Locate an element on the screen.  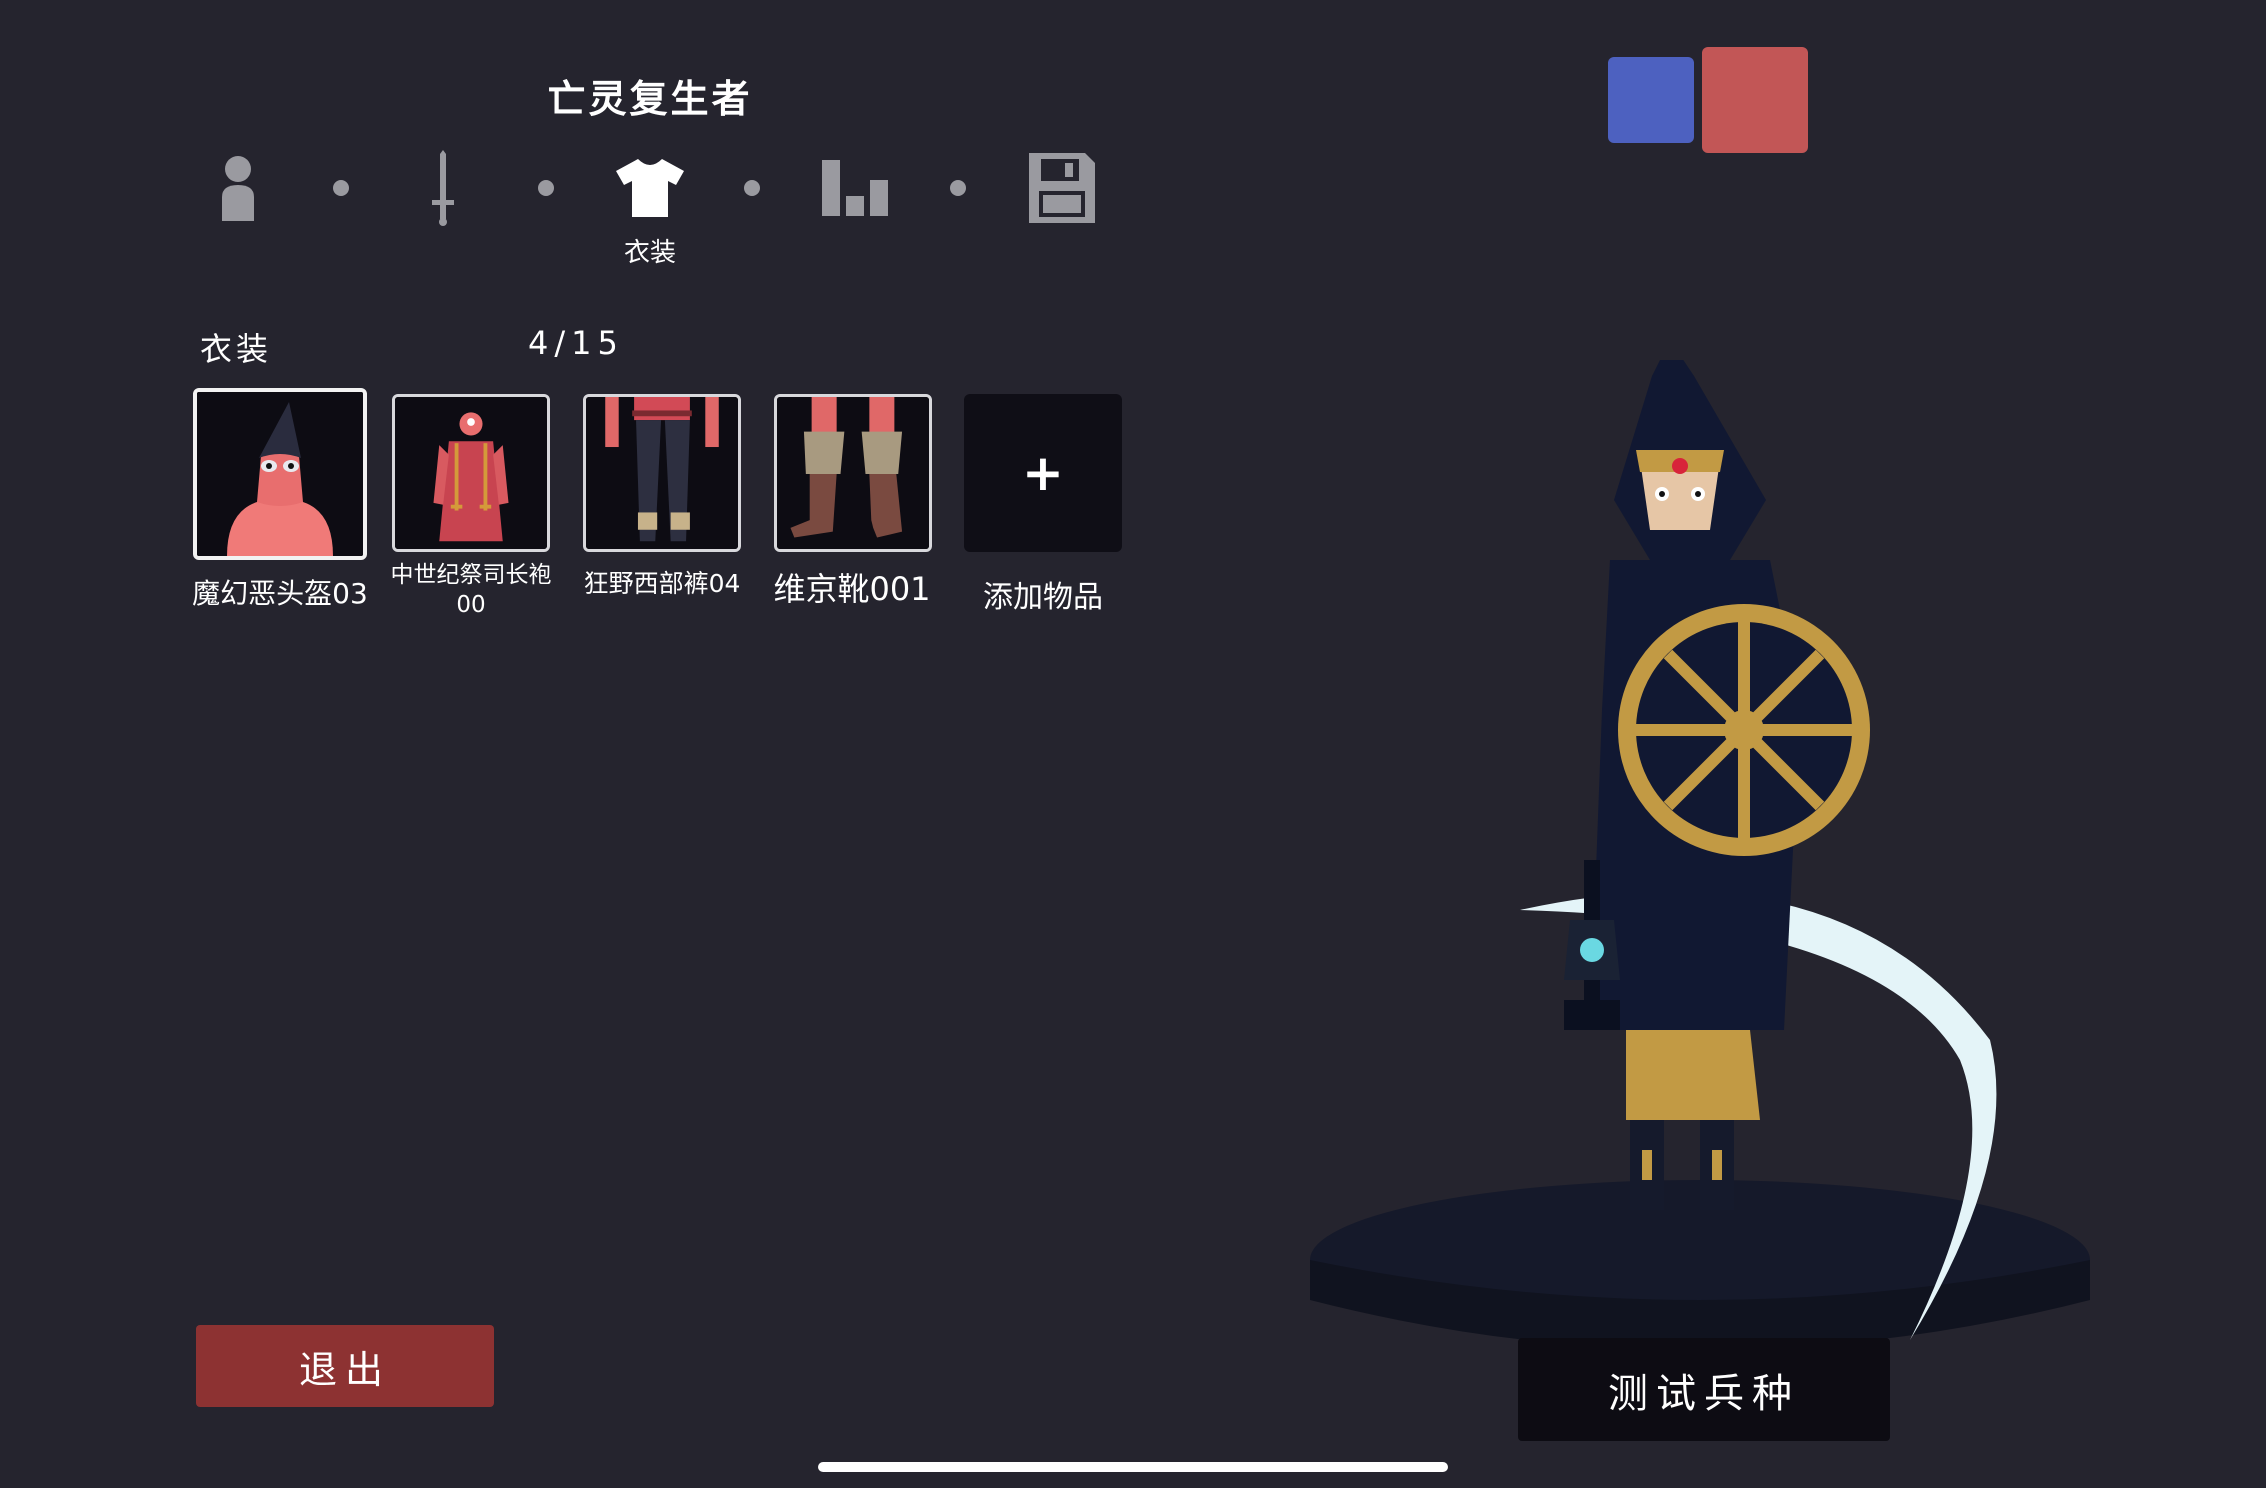
step-clothing-label: 衣装 is located at coordinates (649, 253).